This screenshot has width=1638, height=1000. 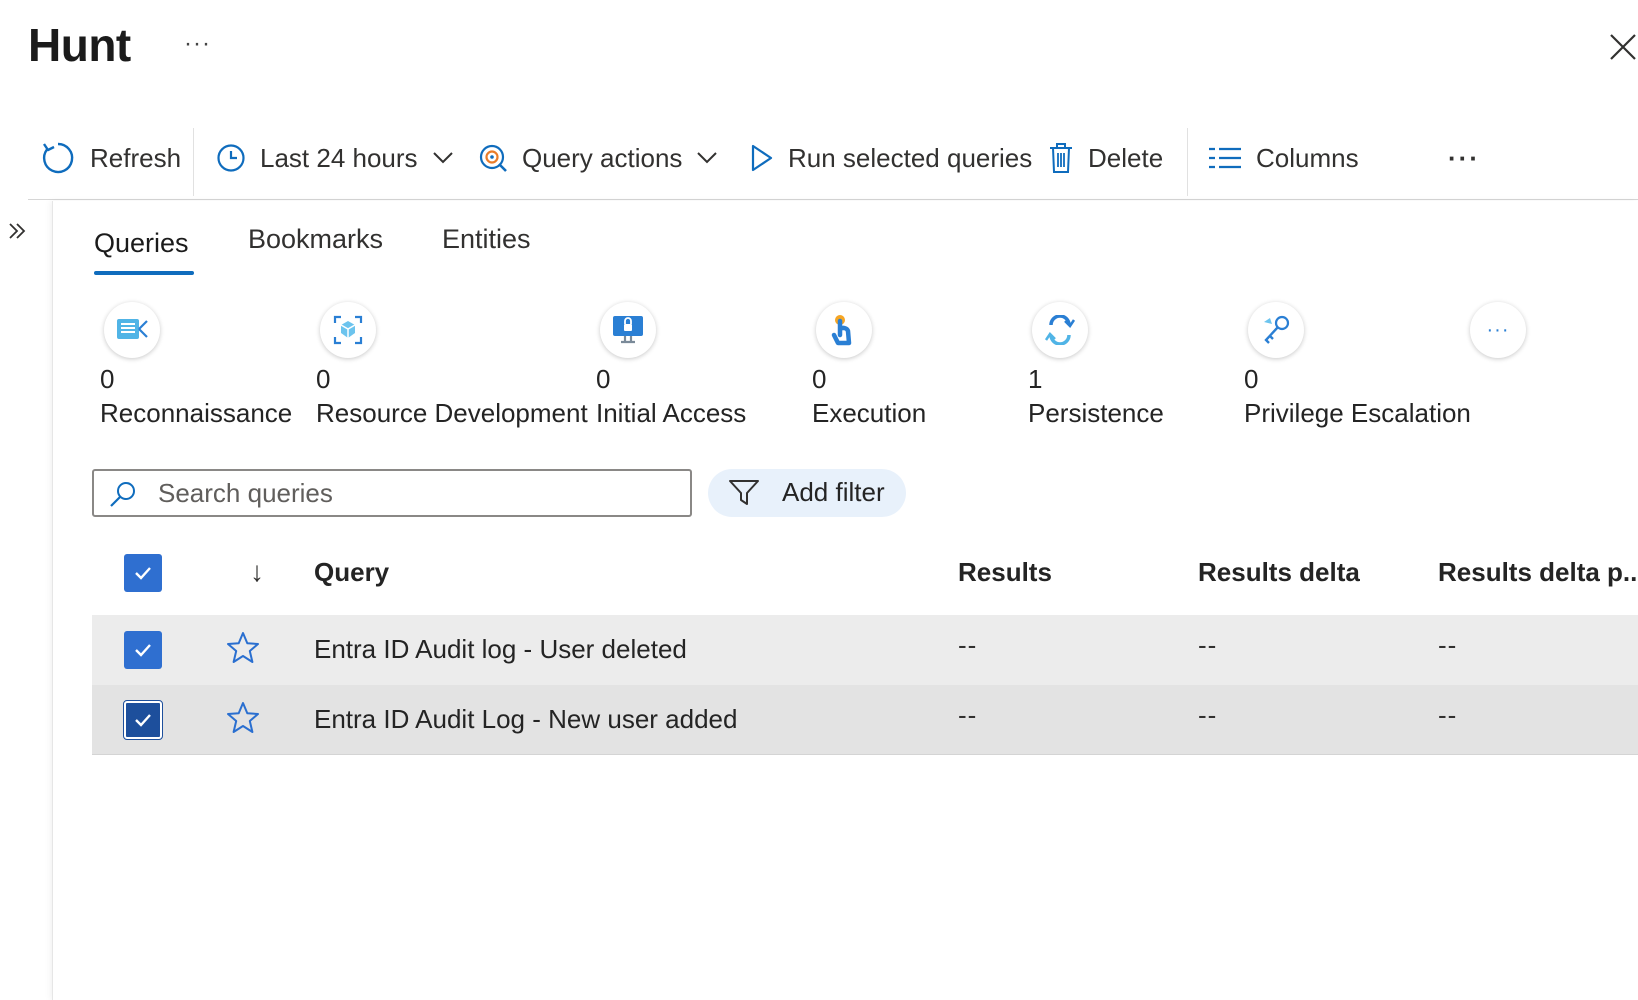 What do you see at coordinates (762, 158) in the screenshot?
I see `play-icon` at bounding box center [762, 158].